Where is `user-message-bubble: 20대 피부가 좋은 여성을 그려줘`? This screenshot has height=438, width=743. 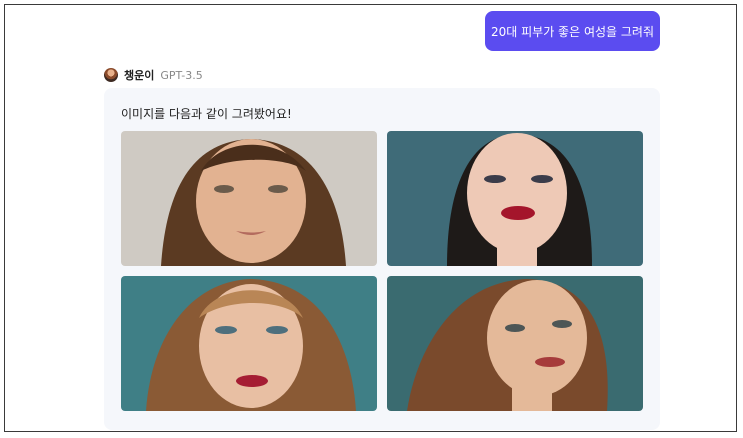 user-message-bubble: 20대 피부가 좋은 여성을 그려줘 is located at coordinates (572, 31).